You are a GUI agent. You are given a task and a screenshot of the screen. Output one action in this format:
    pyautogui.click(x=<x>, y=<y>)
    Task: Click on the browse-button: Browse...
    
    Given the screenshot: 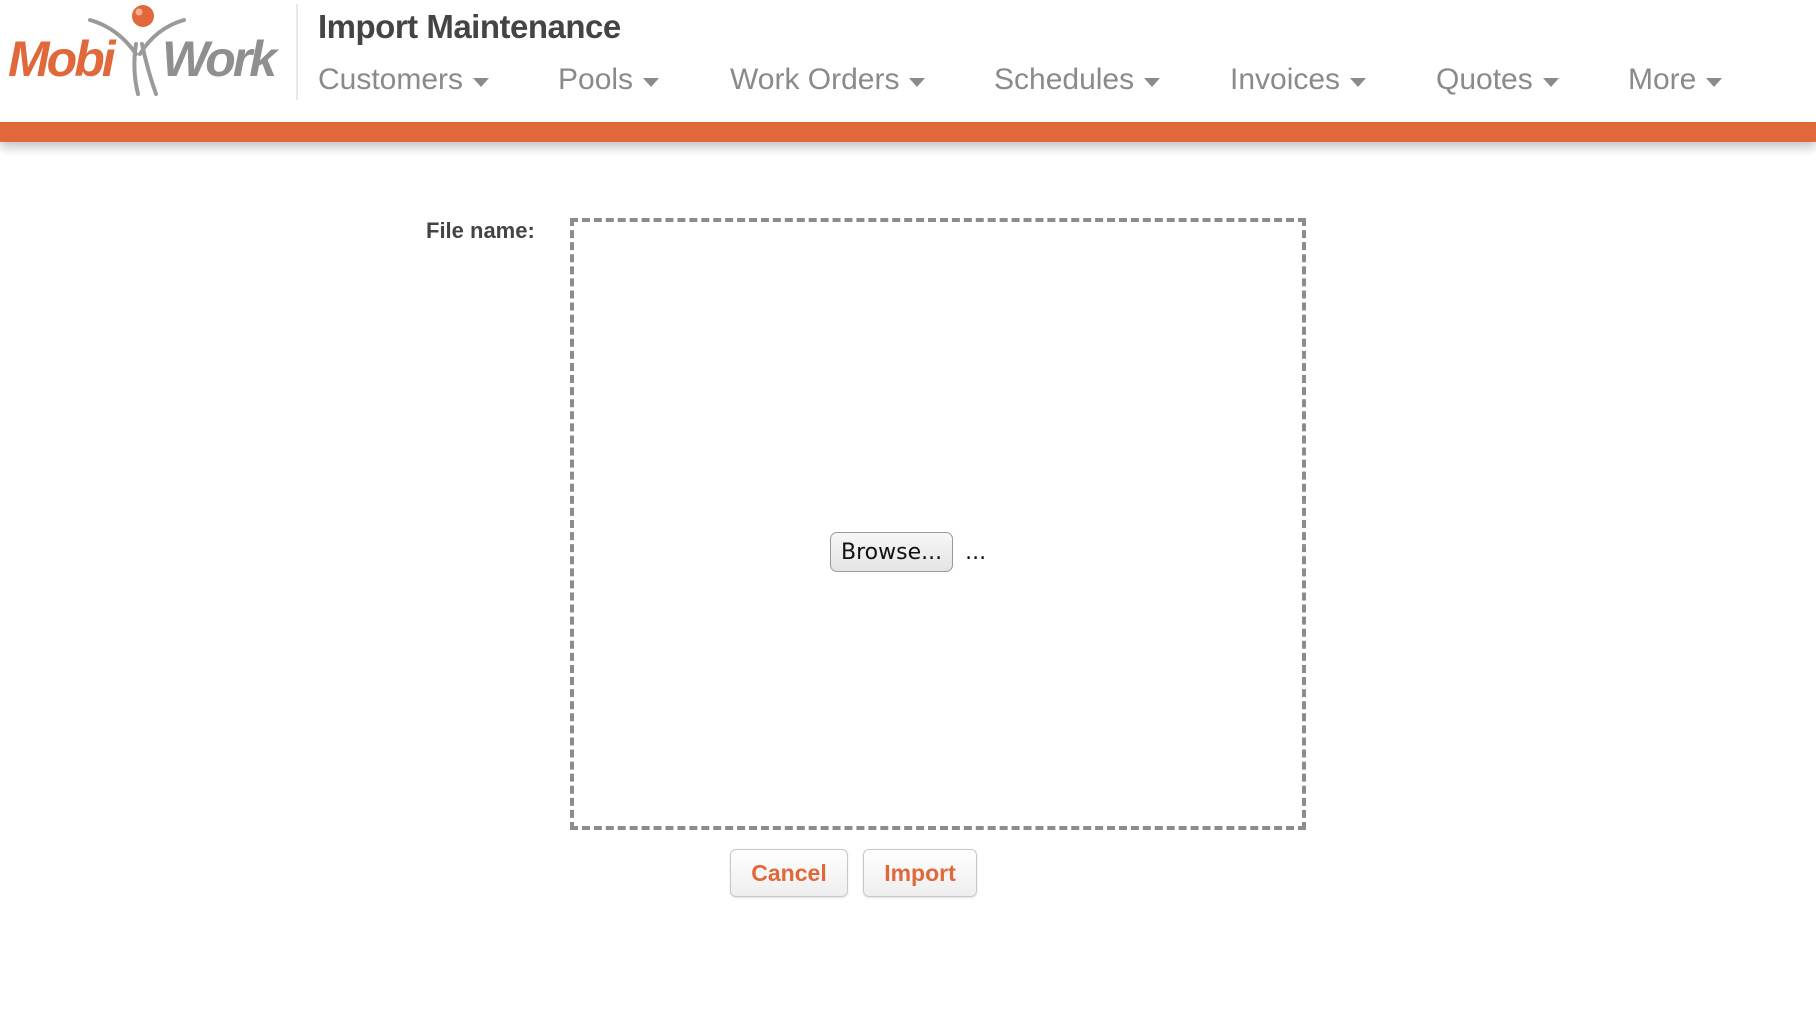 What is the action you would take?
    pyautogui.click(x=892, y=552)
    